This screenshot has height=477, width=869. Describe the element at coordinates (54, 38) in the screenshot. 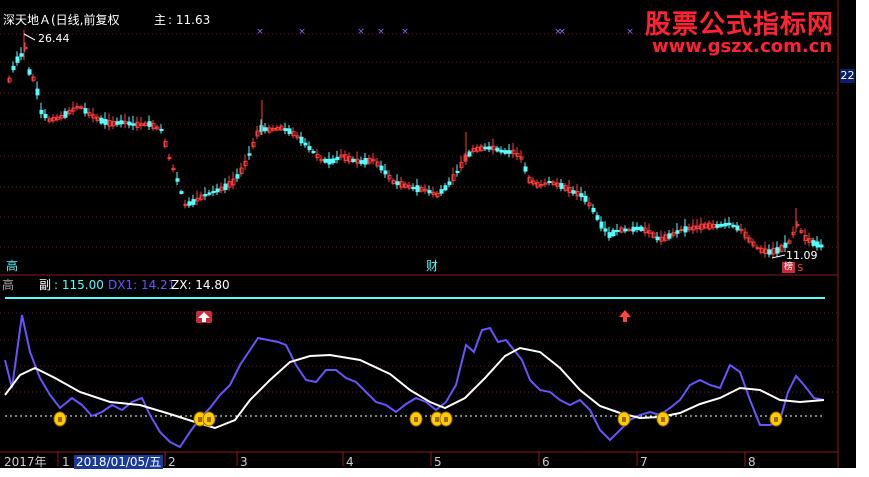

I see `high-marker-label: 26.44` at that location.